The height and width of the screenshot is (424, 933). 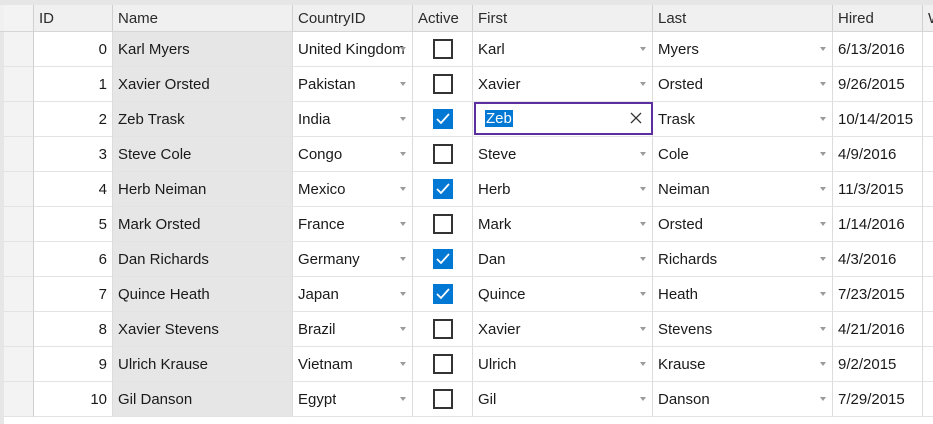 I want to click on first-cell: Xavier, so click(x=563, y=84).